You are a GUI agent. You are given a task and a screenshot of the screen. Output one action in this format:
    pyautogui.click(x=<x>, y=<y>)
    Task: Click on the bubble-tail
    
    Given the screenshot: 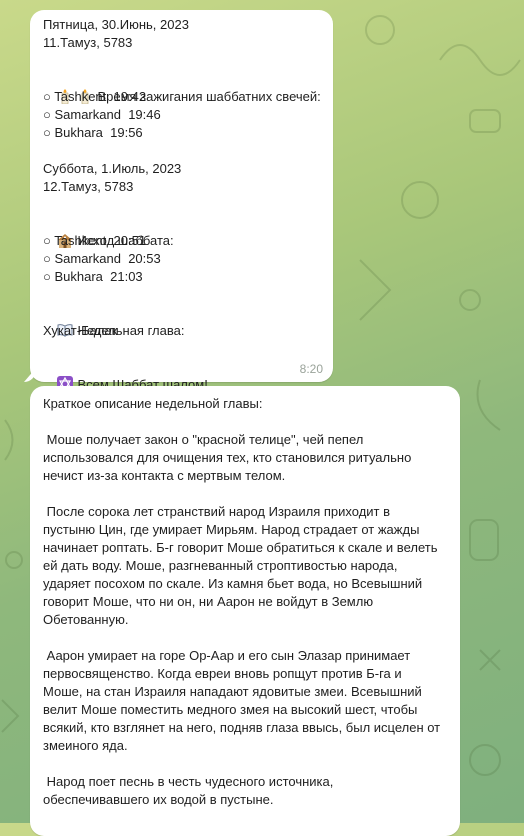 What is the action you would take?
    pyautogui.click(x=30, y=375)
    